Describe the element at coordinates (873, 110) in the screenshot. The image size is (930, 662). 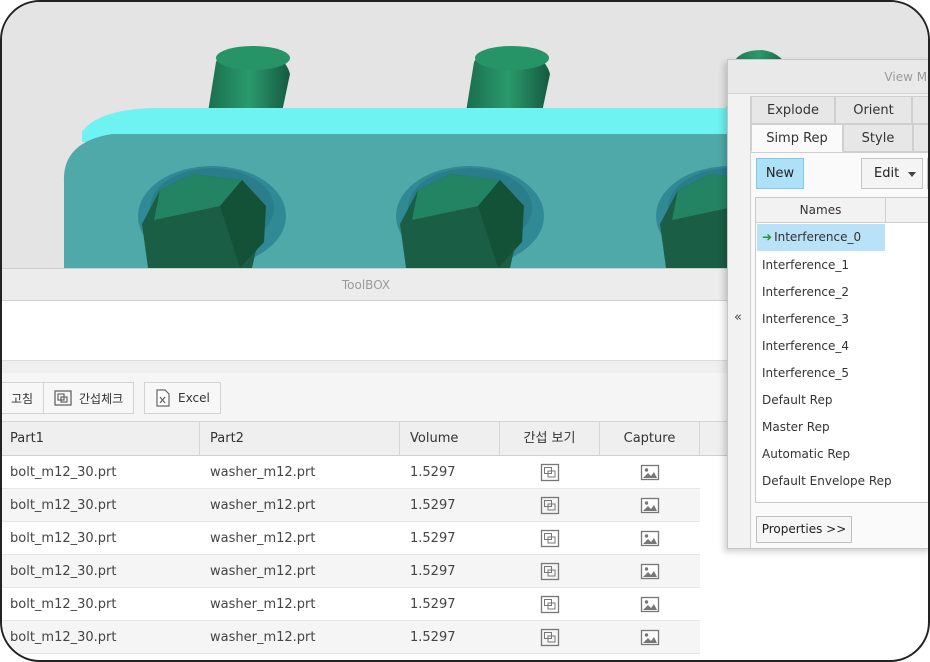
I see `tab-orient: Orient` at that location.